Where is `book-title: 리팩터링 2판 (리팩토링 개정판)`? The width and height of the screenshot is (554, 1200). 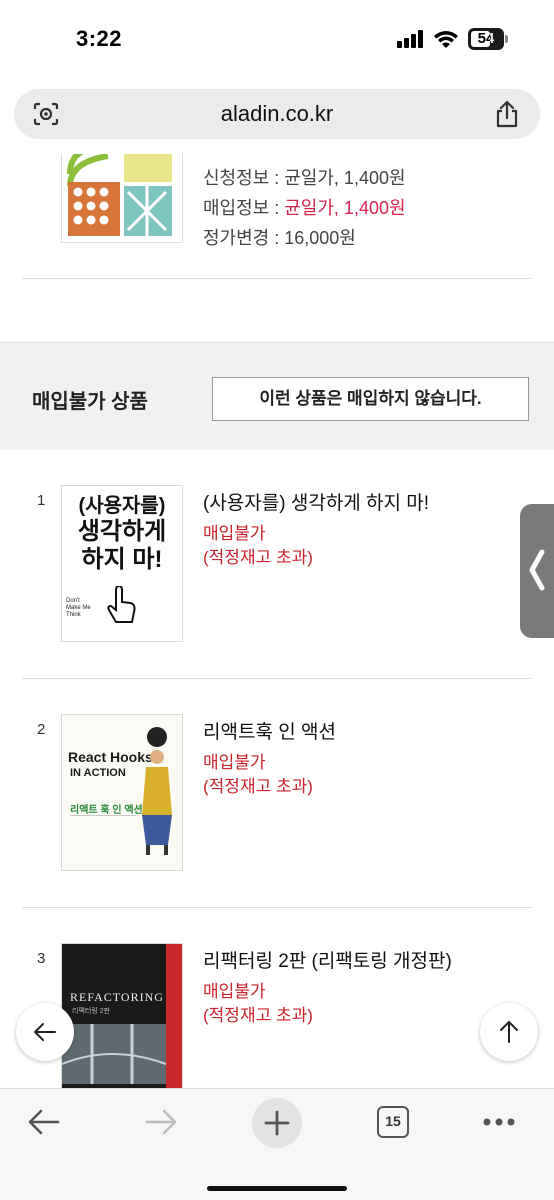
book-title: 리팩터링 2판 (리팩토링 개정판) is located at coordinates (327, 959).